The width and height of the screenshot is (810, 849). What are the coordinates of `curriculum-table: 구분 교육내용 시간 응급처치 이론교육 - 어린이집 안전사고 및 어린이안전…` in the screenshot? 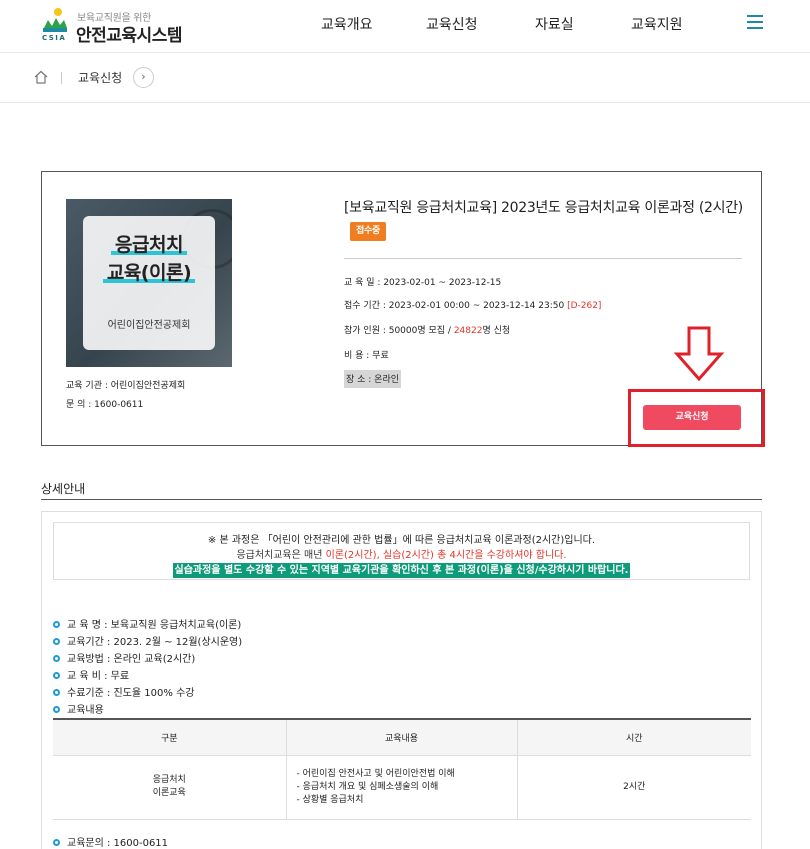 It's located at (402, 769).